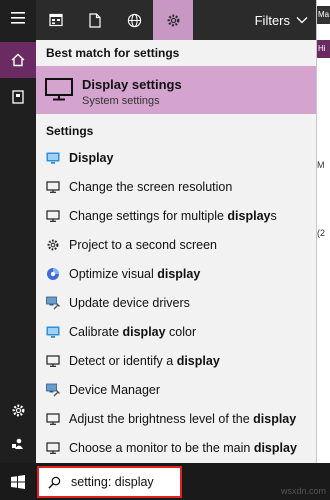 The height and width of the screenshot is (500, 330). Describe the element at coordinates (181, 331) in the screenshot. I see `settings-result-label-post: color` at that location.